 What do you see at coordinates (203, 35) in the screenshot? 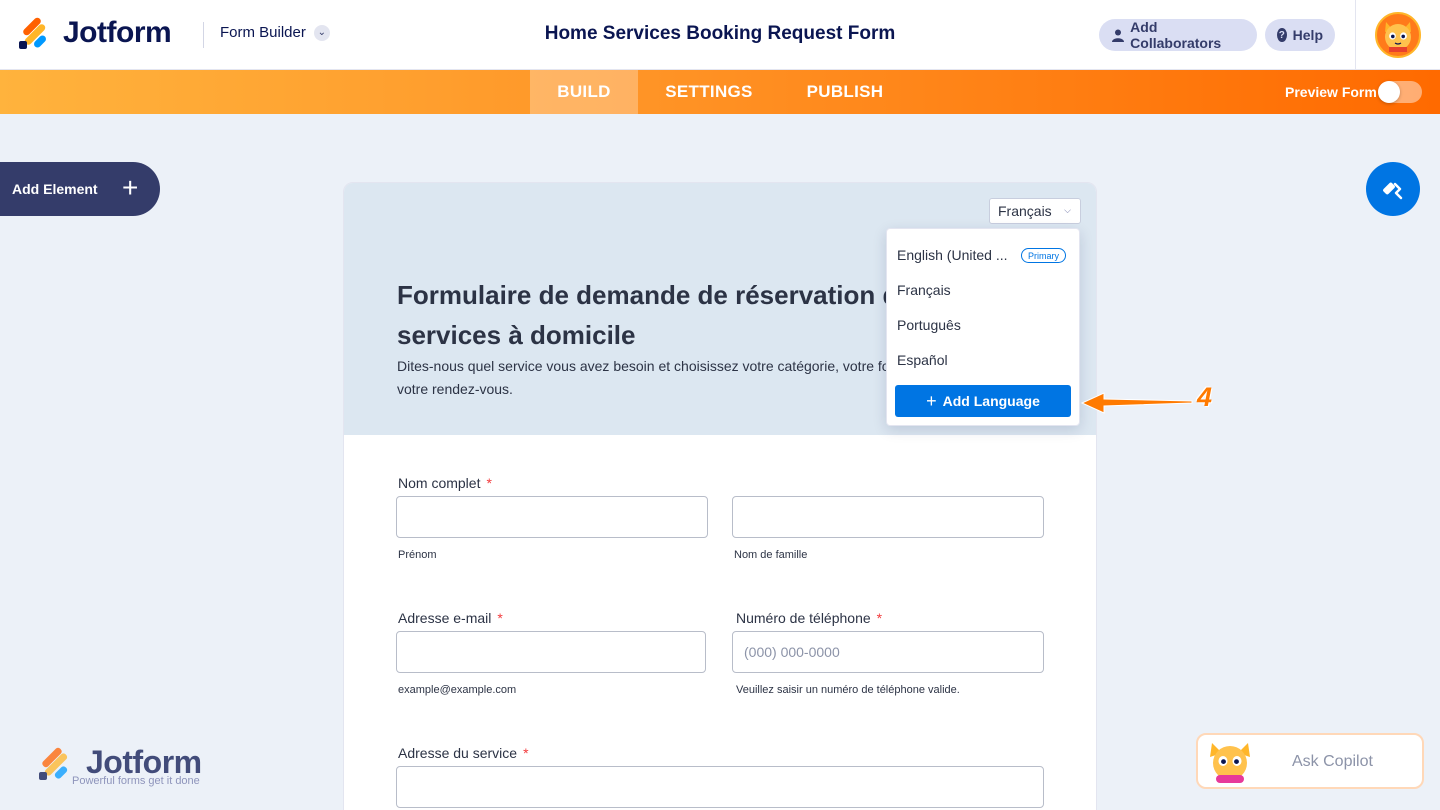
I see `header-divider` at bounding box center [203, 35].